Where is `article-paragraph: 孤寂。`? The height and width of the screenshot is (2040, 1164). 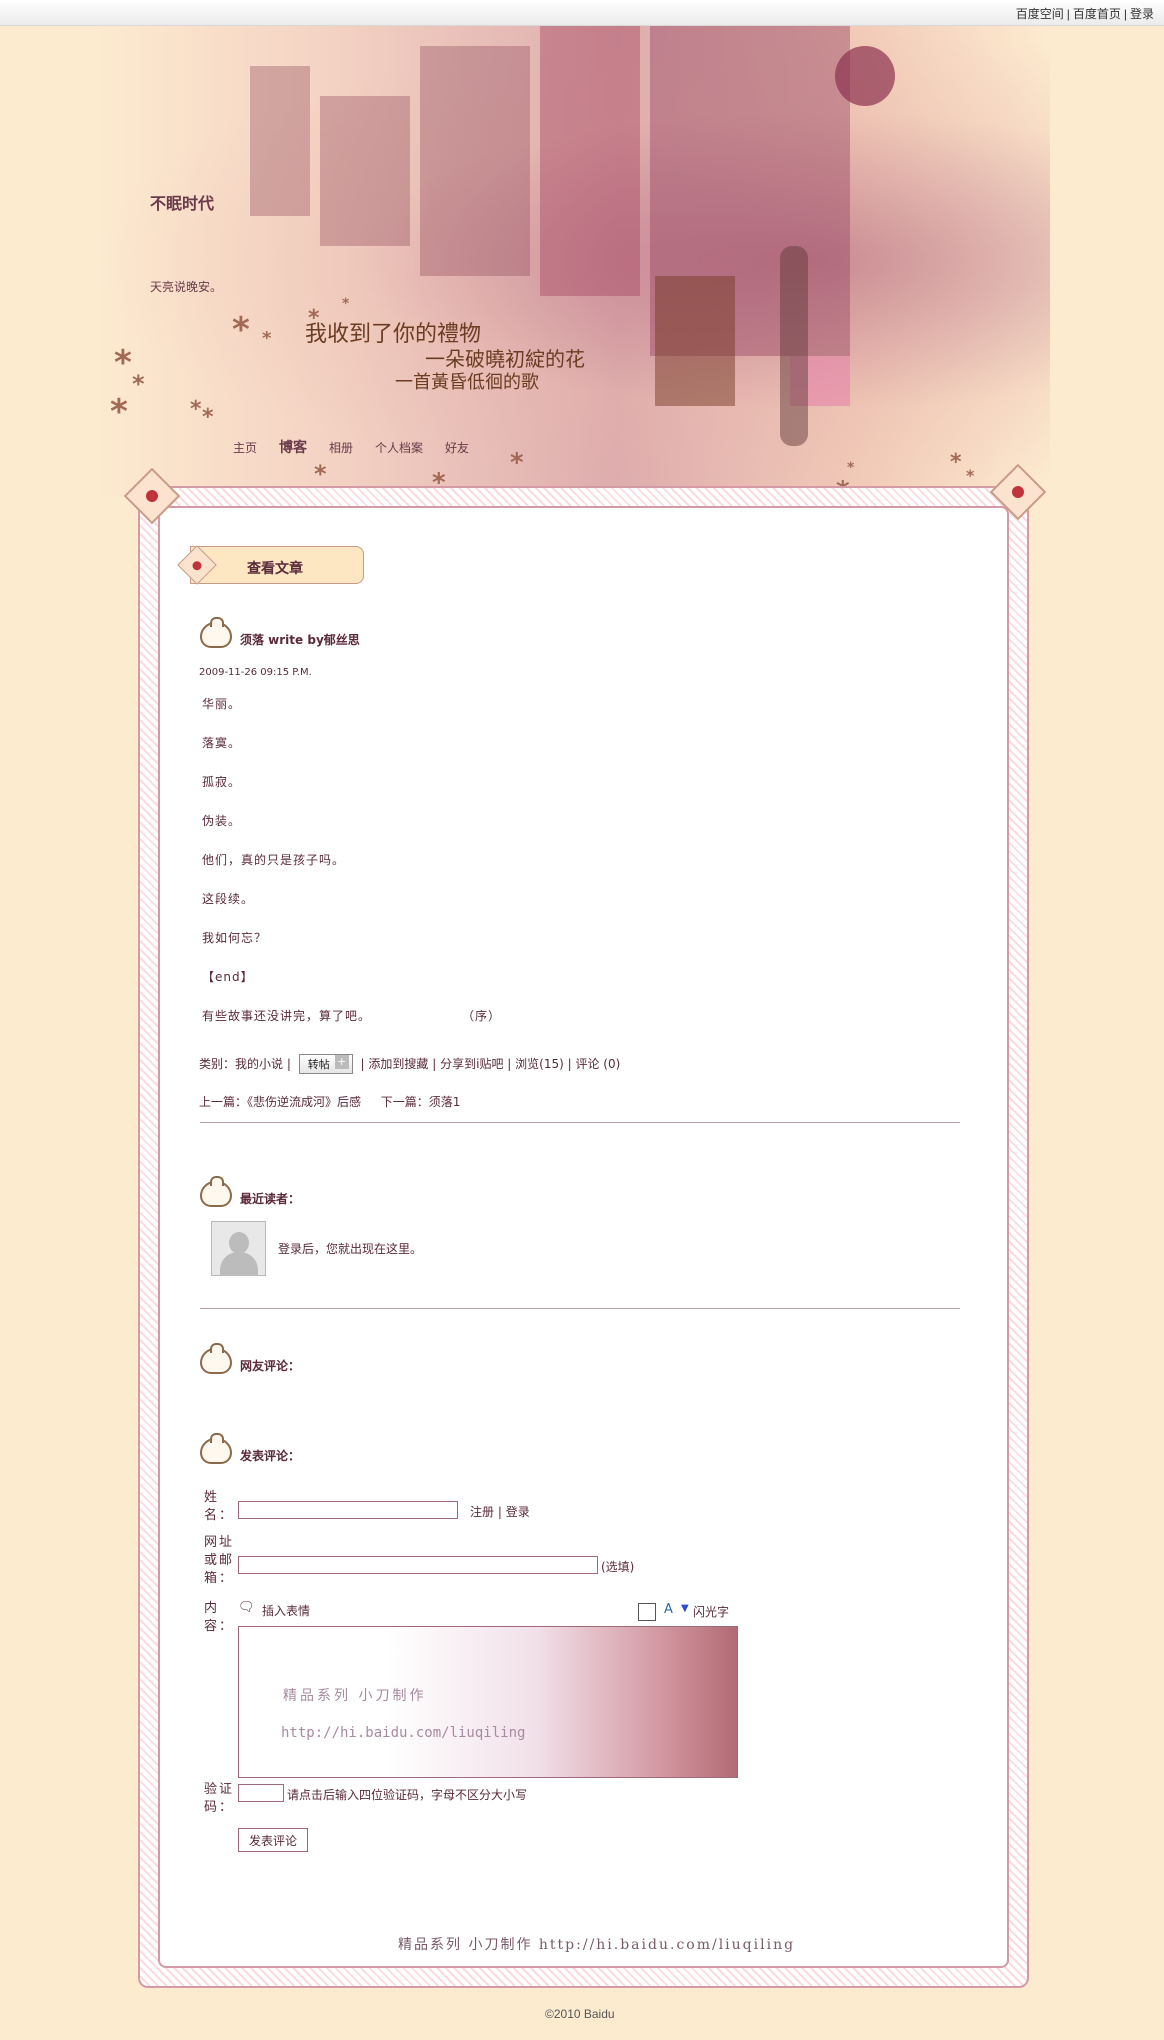 article-paragraph: 孤寂。 is located at coordinates (222, 782).